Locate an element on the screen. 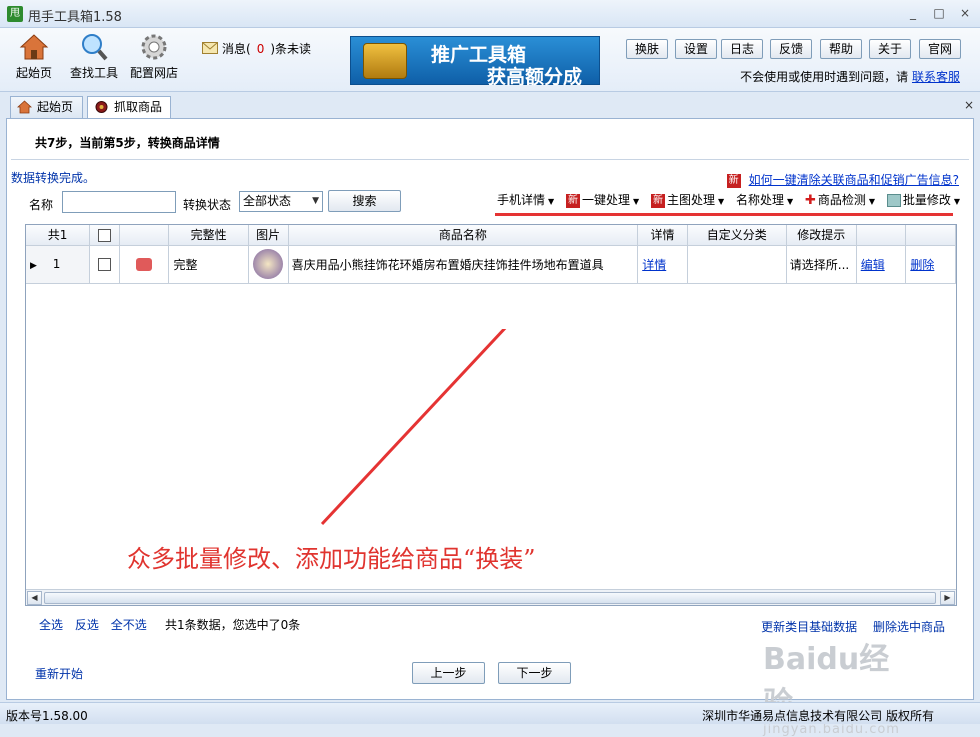  log-button: 日志 is located at coordinates (742, 49).